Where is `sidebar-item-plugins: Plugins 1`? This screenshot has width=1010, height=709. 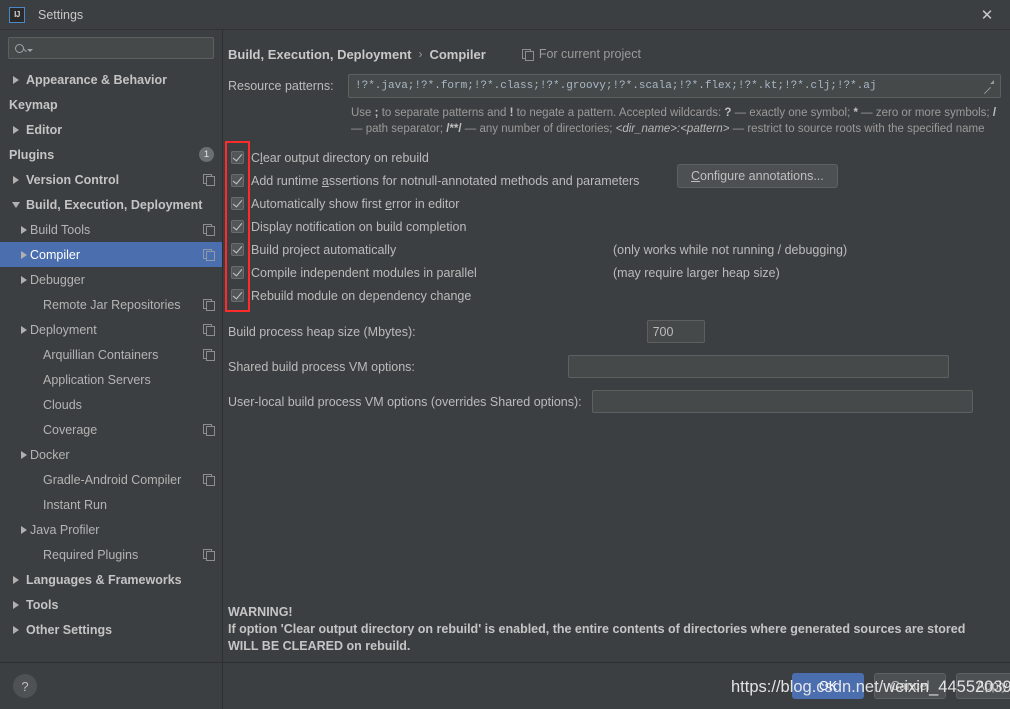 sidebar-item-plugins: Plugins 1 is located at coordinates (111, 154).